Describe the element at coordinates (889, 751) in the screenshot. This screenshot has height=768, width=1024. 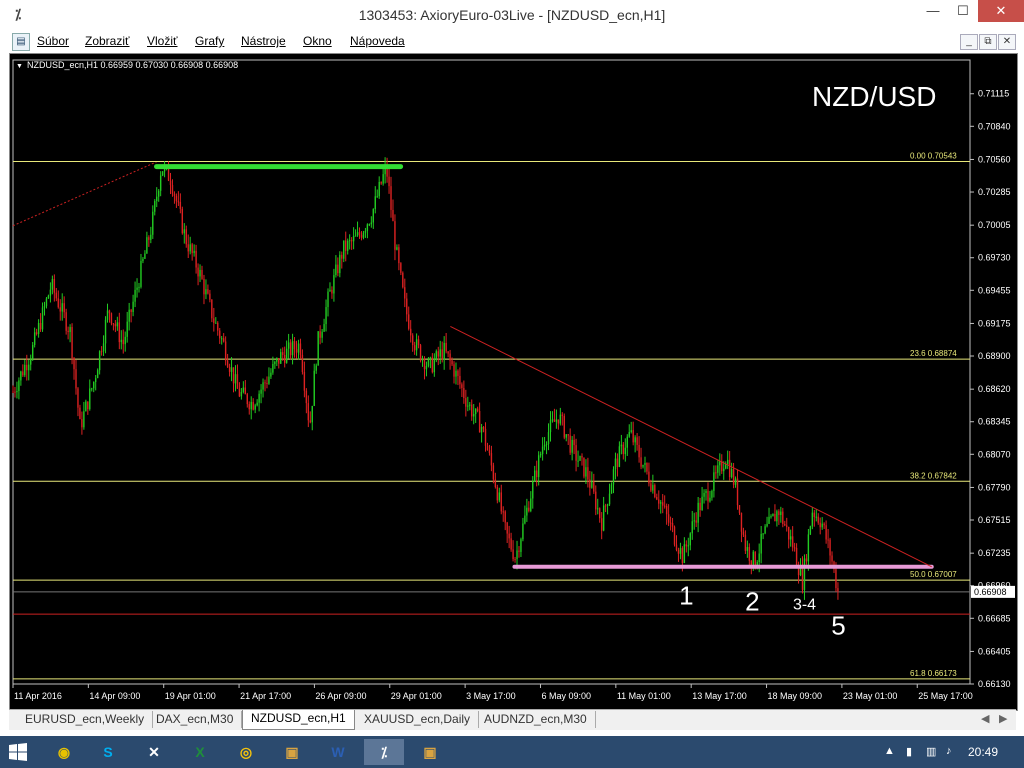
I see `tray-arrow-icon: ▲` at that location.